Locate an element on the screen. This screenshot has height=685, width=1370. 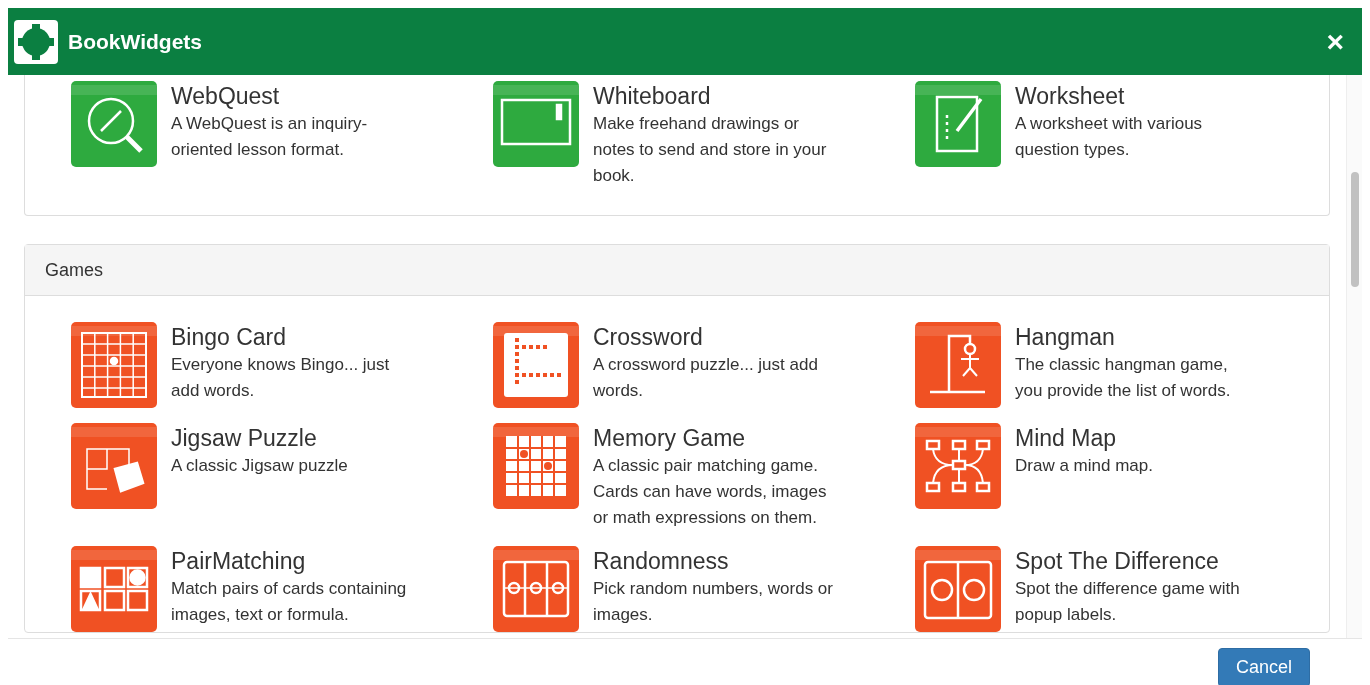
whiteboard-icon is located at coordinates (536, 124).